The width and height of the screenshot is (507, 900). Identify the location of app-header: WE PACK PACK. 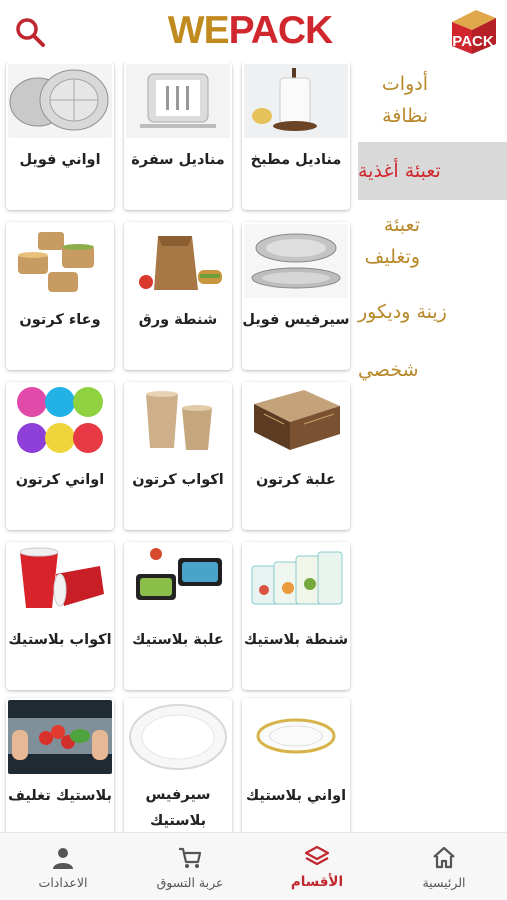
(253, 31).